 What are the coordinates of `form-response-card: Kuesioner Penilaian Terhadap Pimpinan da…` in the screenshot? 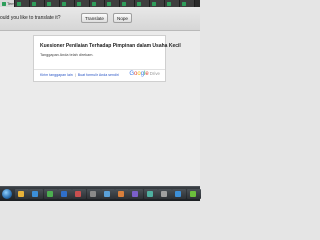 It's located at (107, 58).